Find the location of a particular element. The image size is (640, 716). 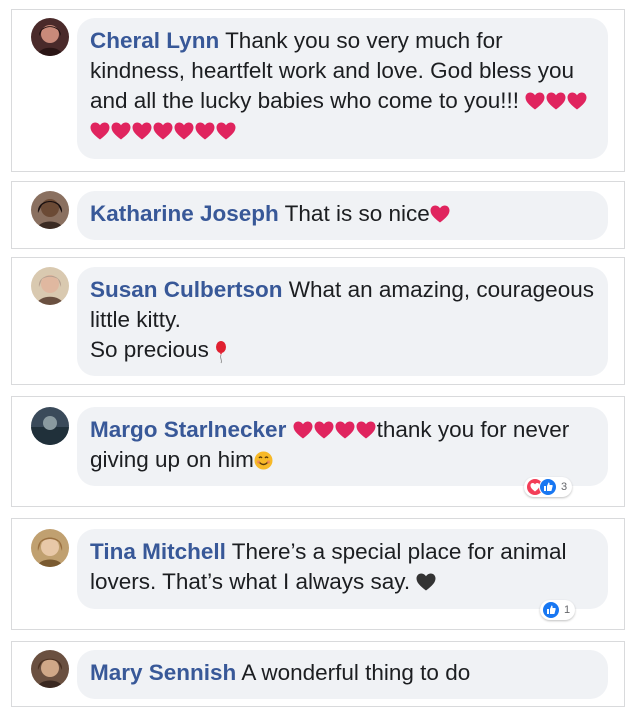

comment-card: Mary Sennish A wonderful thing to do is located at coordinates (318, 674).